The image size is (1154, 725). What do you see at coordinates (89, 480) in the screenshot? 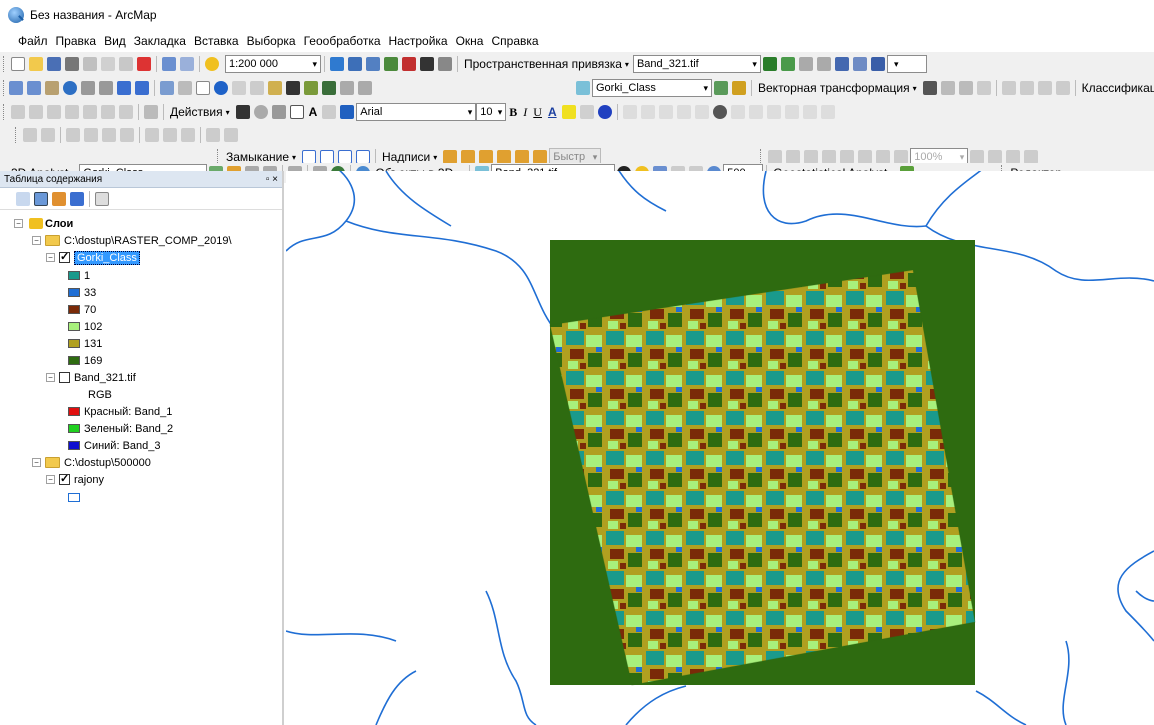
I see `layer-name: rajony` at bounding box center [89, 480].